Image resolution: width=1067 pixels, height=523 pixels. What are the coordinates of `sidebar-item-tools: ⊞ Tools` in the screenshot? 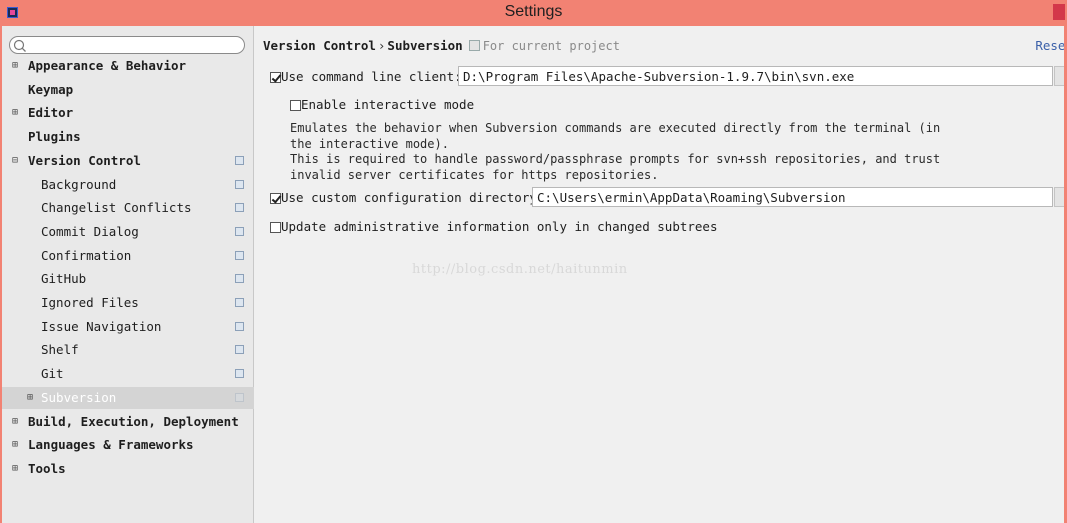 It's located at (127, 469).